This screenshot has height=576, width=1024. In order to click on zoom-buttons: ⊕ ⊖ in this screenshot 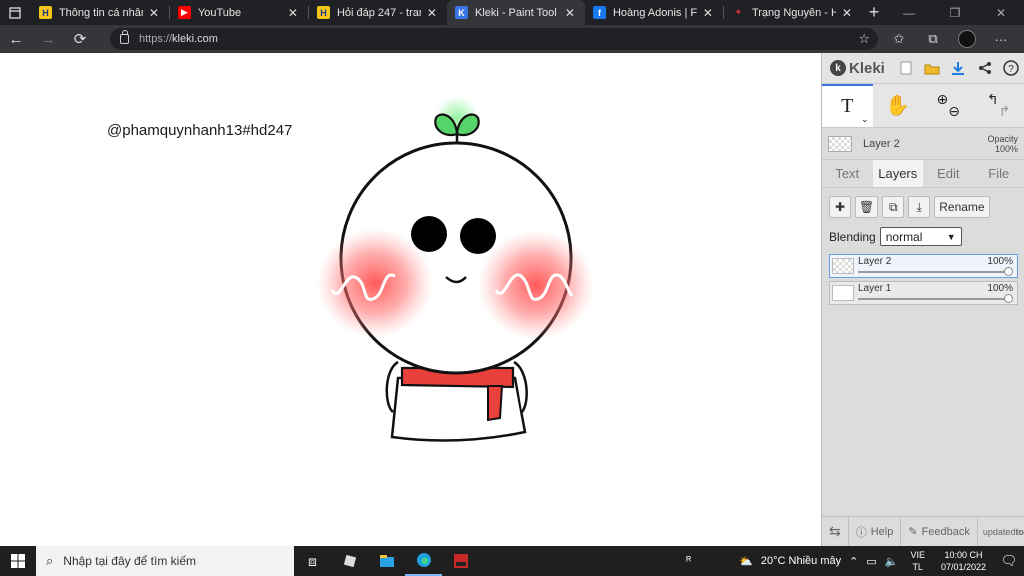, I will do `click(948, 105)`.